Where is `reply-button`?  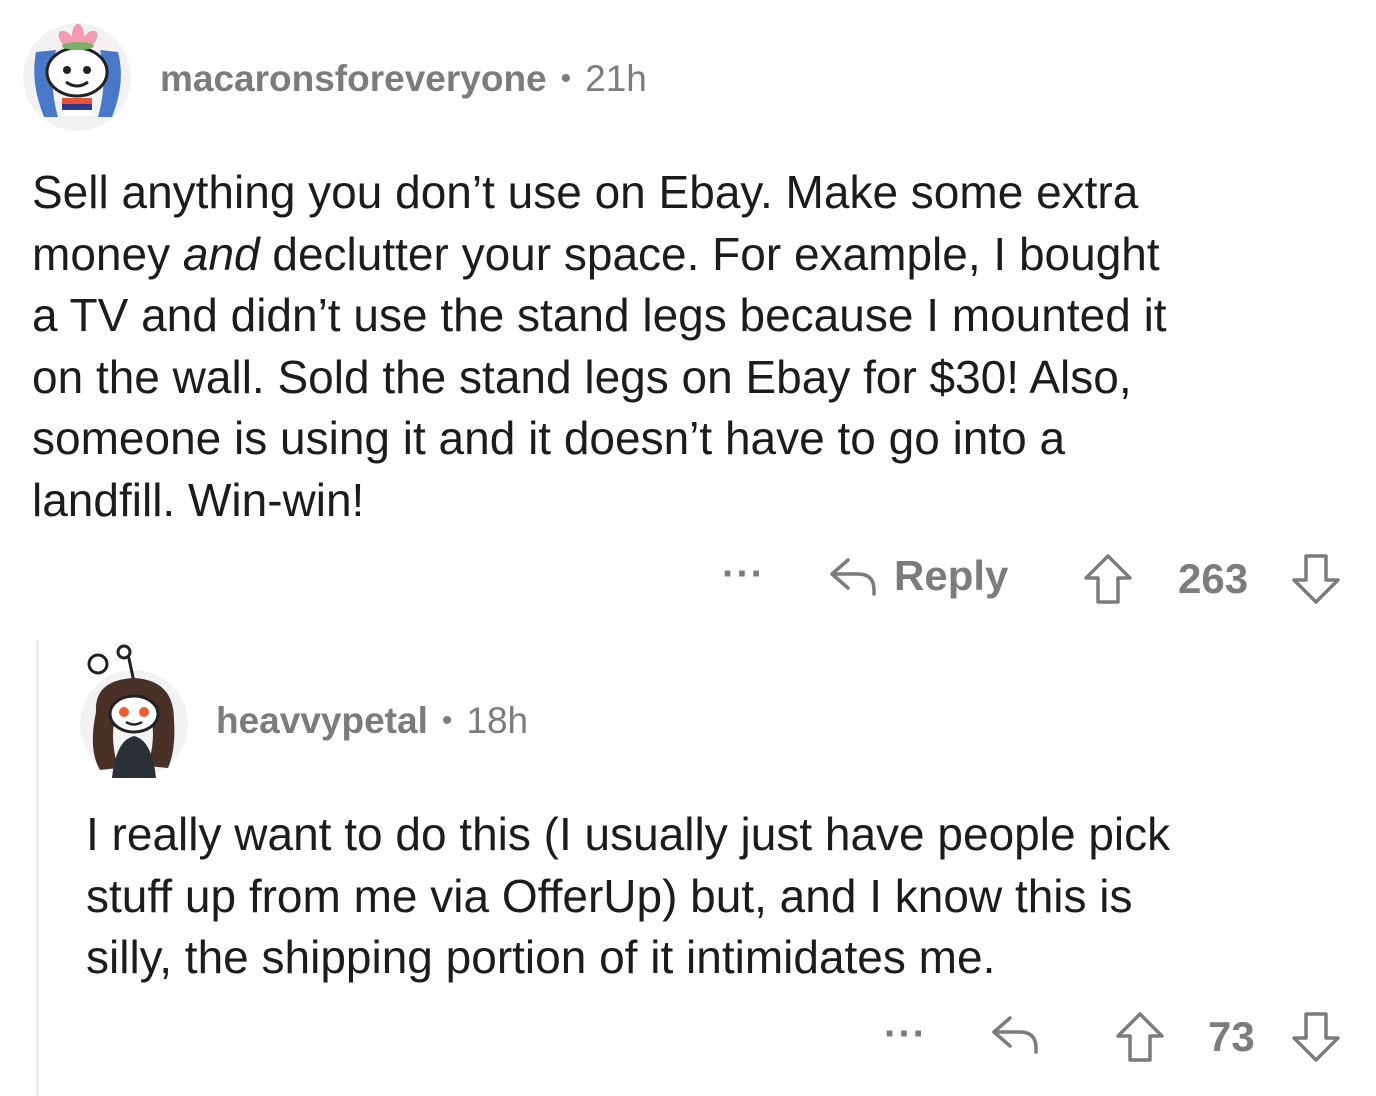 reply-button is located at coordinates (1016, 1036).